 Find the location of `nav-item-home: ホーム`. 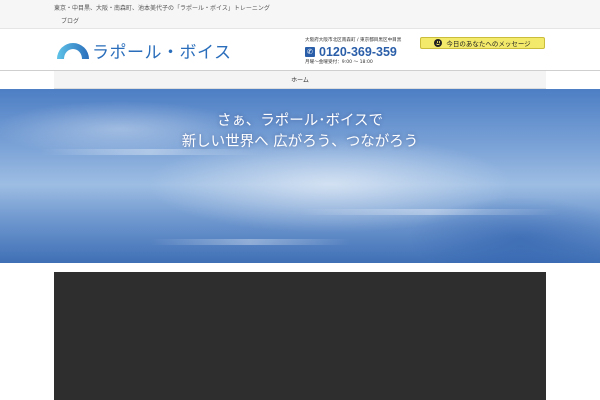

nav-item-home: ホーム is located at coordinates (300, 79).